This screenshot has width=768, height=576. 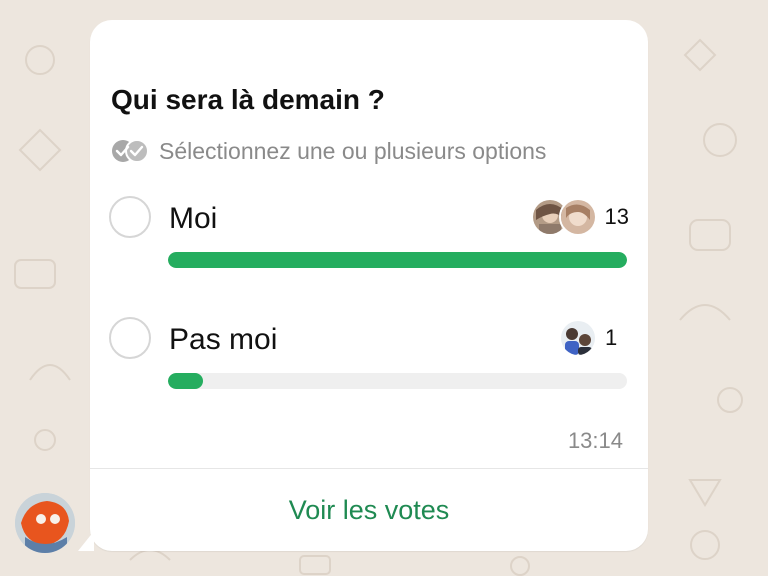 I want to click on voter-avatars: 1, so click(x=594, y=338).